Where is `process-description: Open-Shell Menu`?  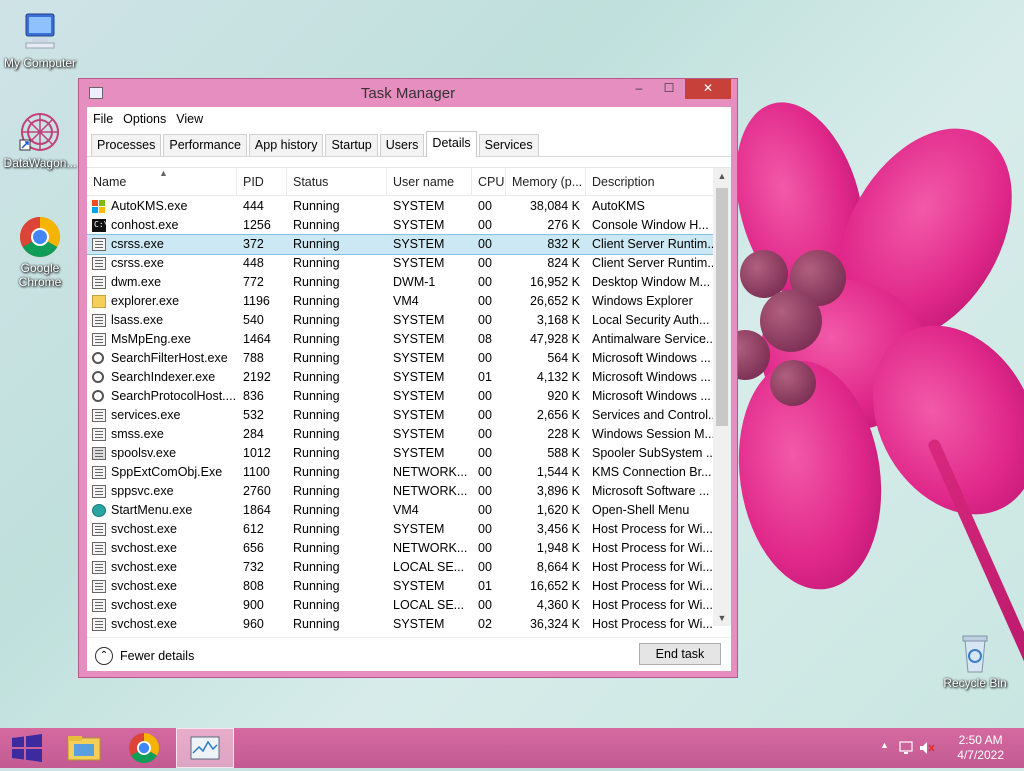
process-description: Open-Shell Menu is located at coordinates (641, 510).